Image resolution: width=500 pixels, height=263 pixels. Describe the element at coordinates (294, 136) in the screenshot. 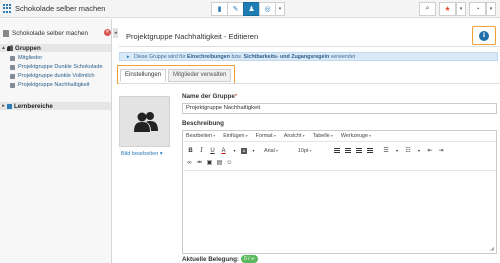

I see `menu-view: Ansicht` at that location.